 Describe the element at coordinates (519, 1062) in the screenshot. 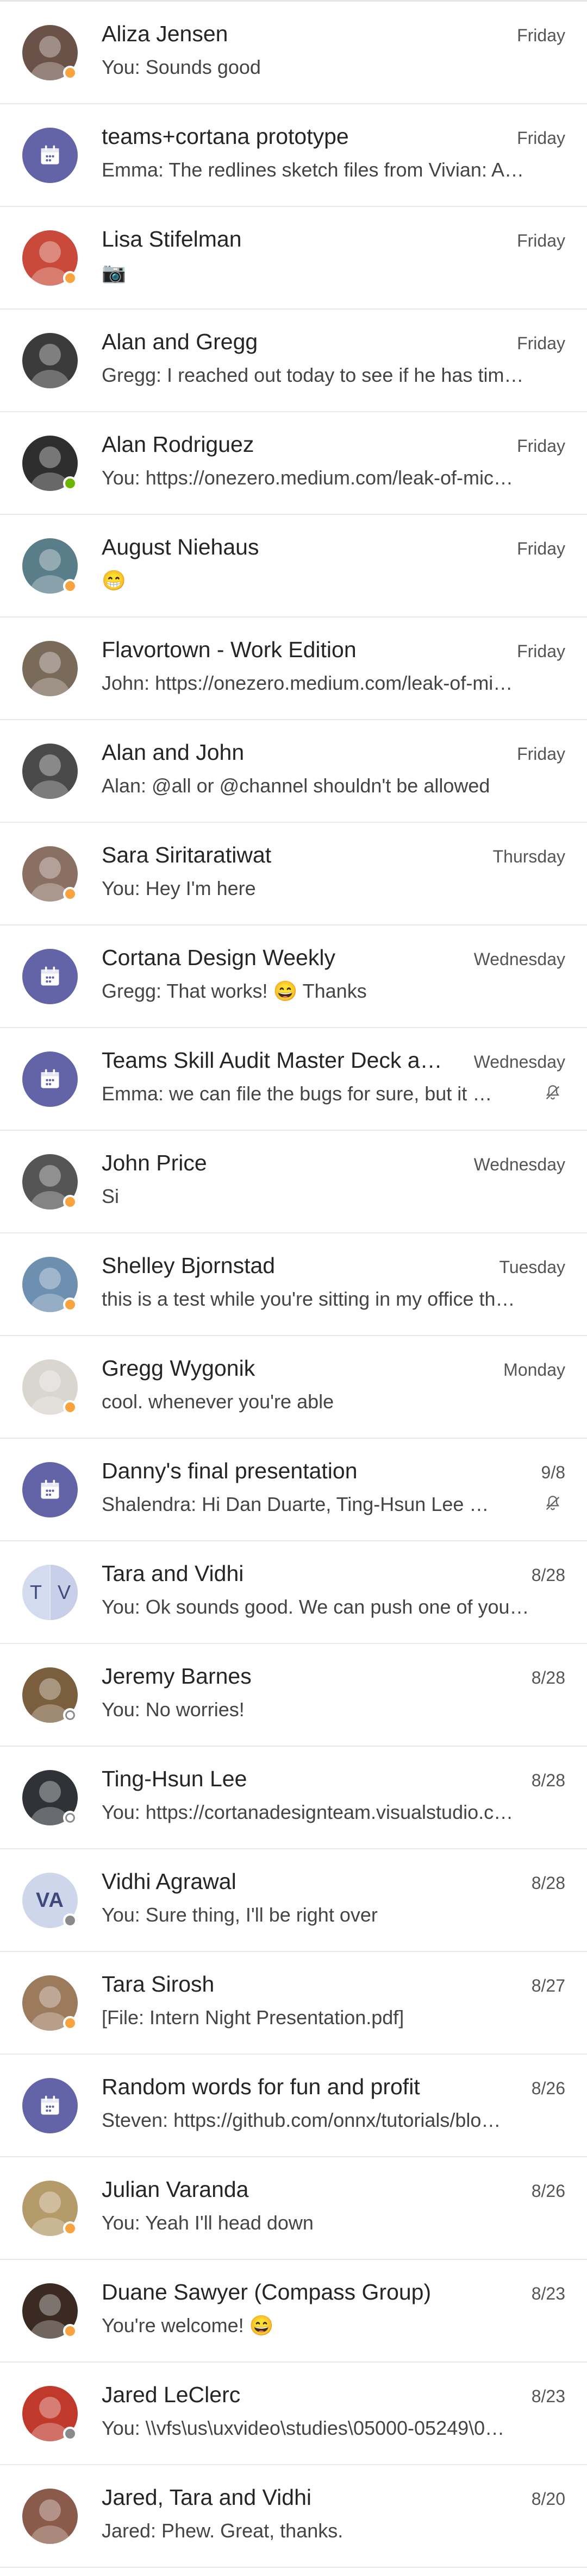

I see `chat-timestamp: Wednesday` at that location.